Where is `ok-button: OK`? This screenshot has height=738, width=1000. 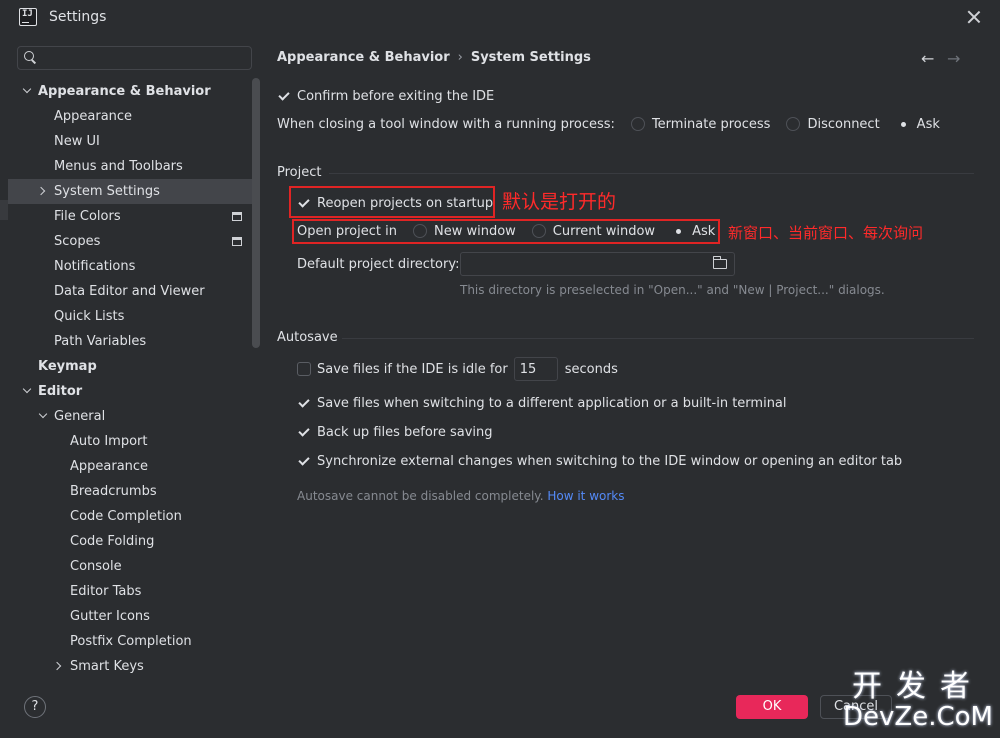 ok-button: OK is located at coordinates (772, 707).